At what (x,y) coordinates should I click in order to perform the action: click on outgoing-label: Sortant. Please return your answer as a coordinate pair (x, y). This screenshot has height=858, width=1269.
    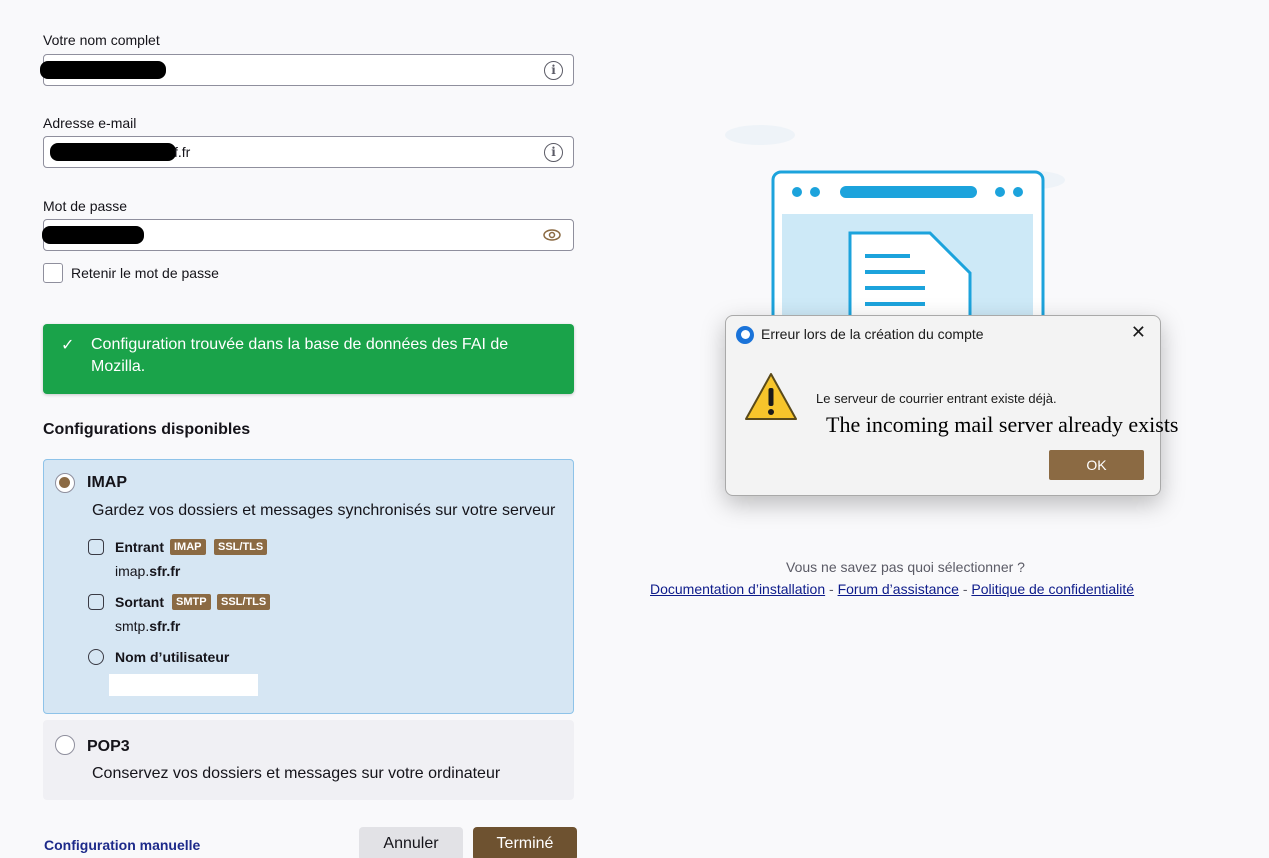
    Looking at the image, I should click on (139, 602).